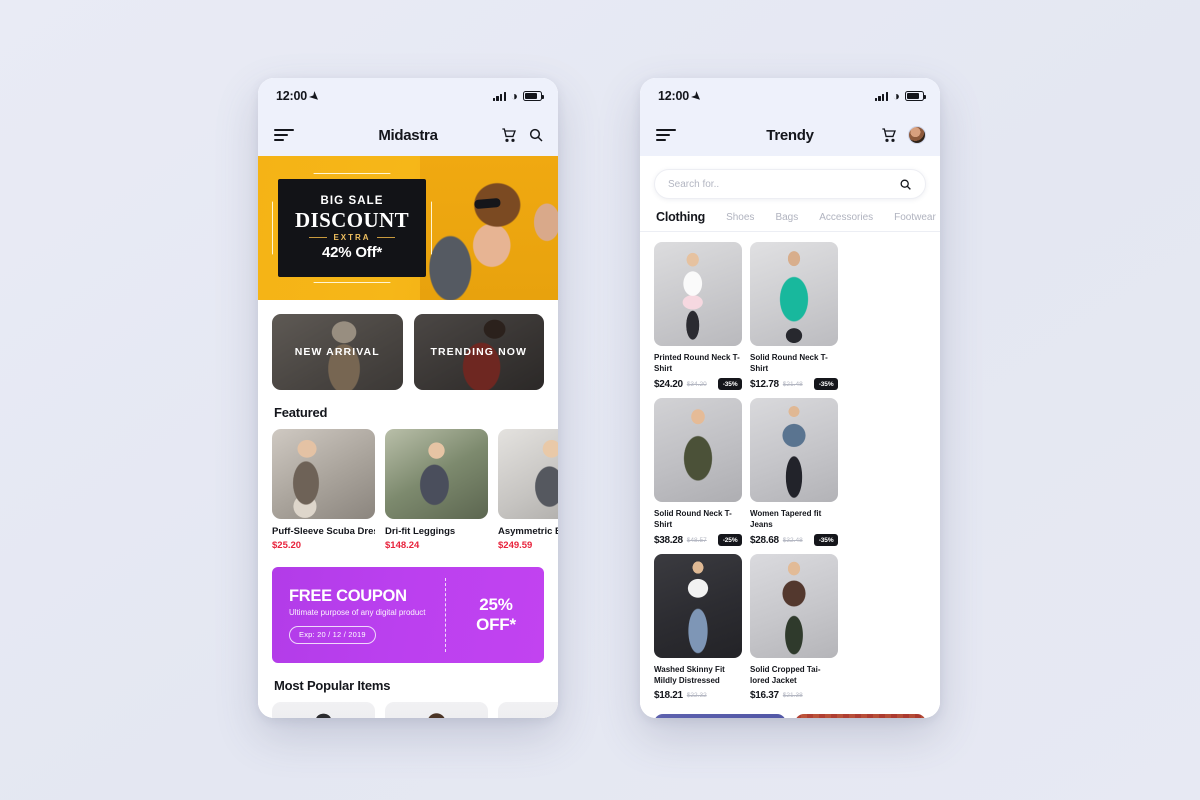 The height and width of the screenshot is (800, 1200). I want to click on promo-banner-extra: EXRTA 25% Off*, so click(720, 716).